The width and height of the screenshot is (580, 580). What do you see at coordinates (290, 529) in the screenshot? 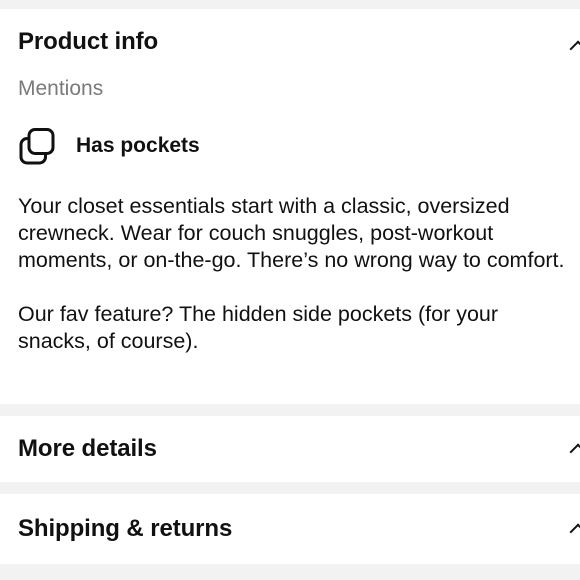
I see `shipping-returns-section: Shipping & returns` at bounding box center [290, 529].